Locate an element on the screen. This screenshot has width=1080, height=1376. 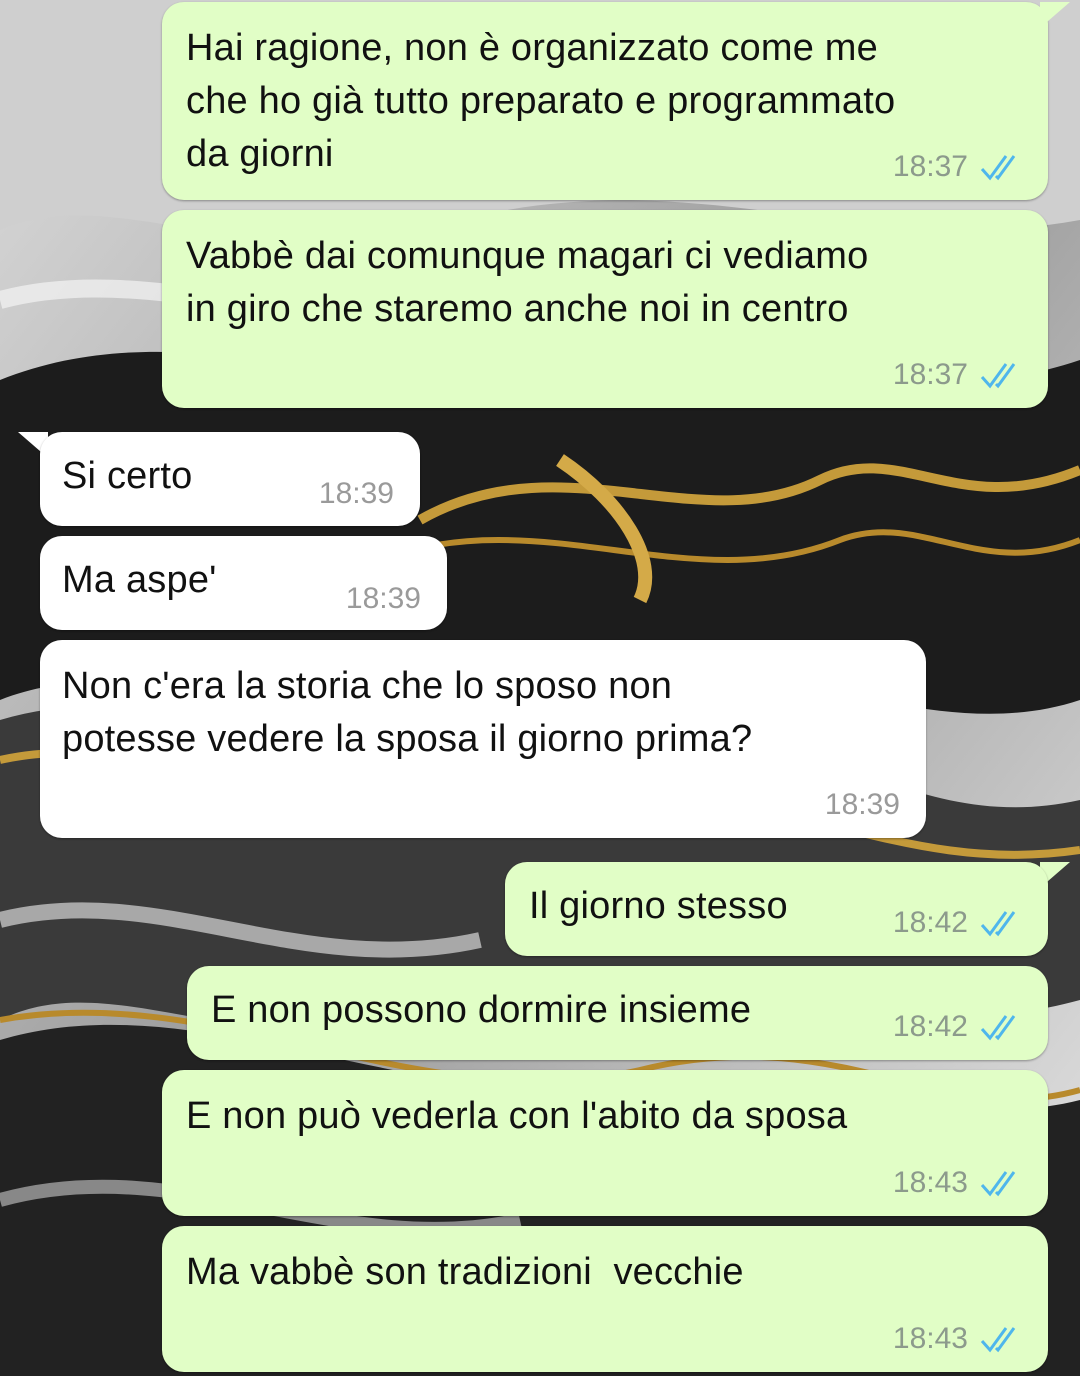
message-text: Si certo is located at coordinates (127, 476).